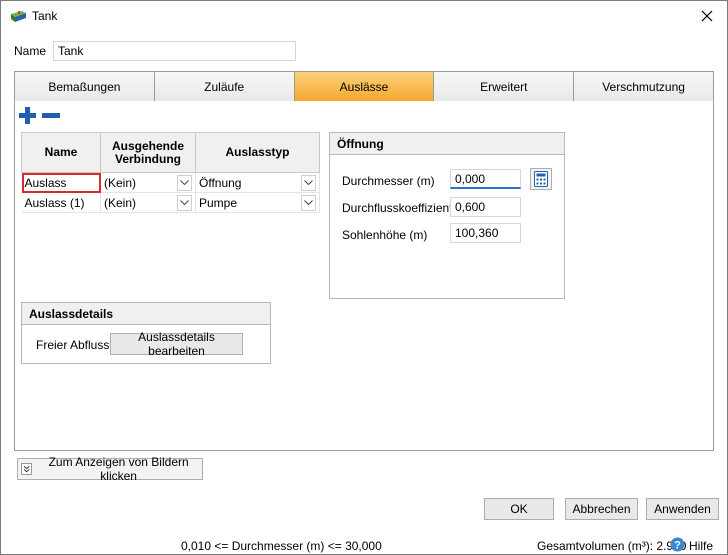  I want to click on edit-details-button: Auslassdetails bearbeiten, so click(176, 344).